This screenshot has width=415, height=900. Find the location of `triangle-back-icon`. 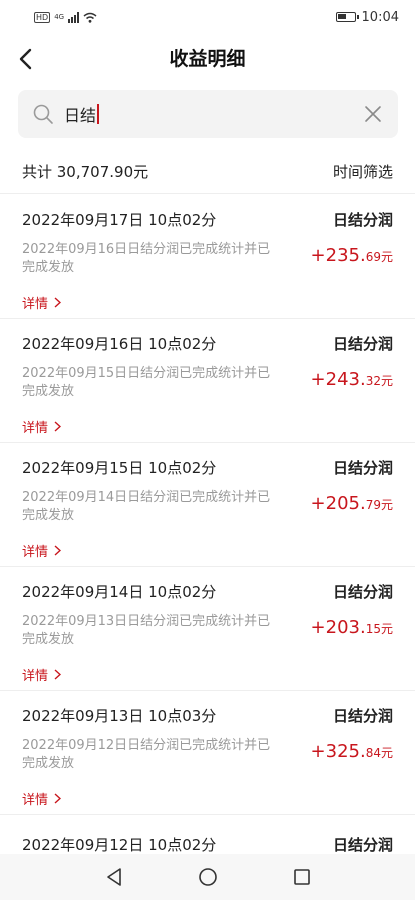

triangle-back-icon is located at coordinates (113, 877).